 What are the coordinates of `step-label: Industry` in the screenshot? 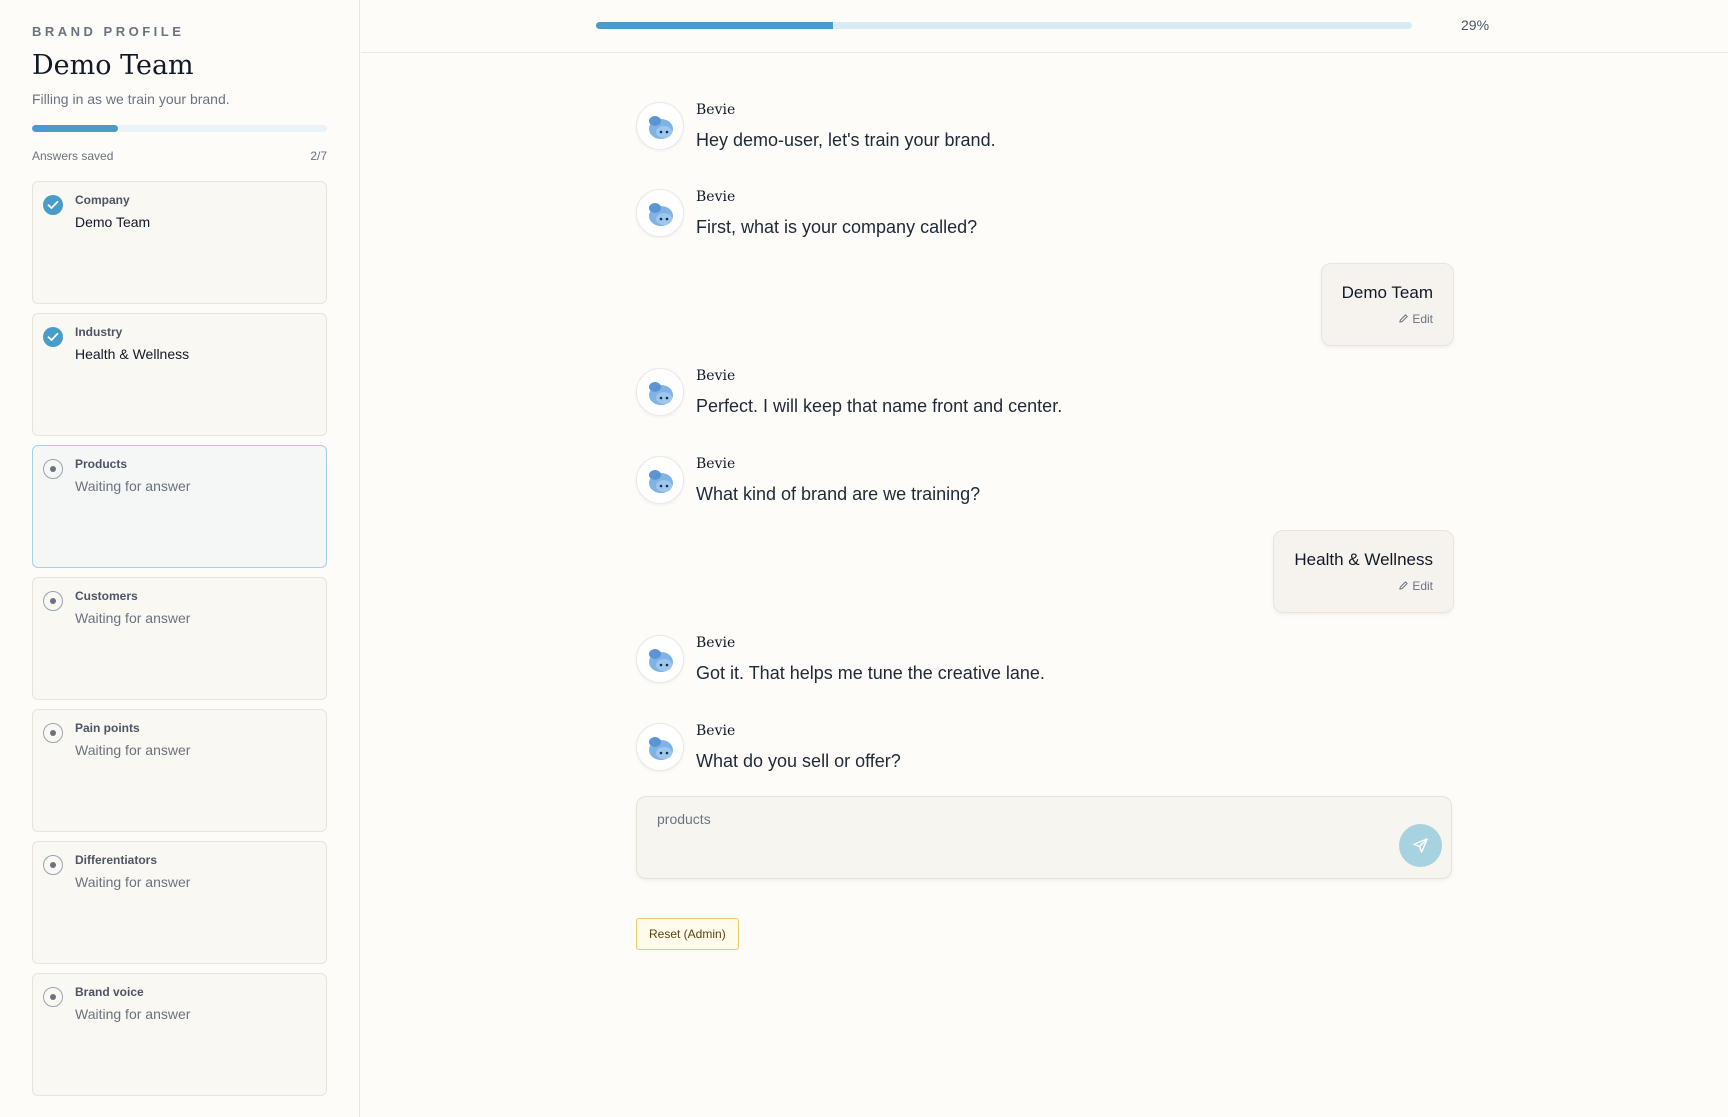 It's located at (99, 332).